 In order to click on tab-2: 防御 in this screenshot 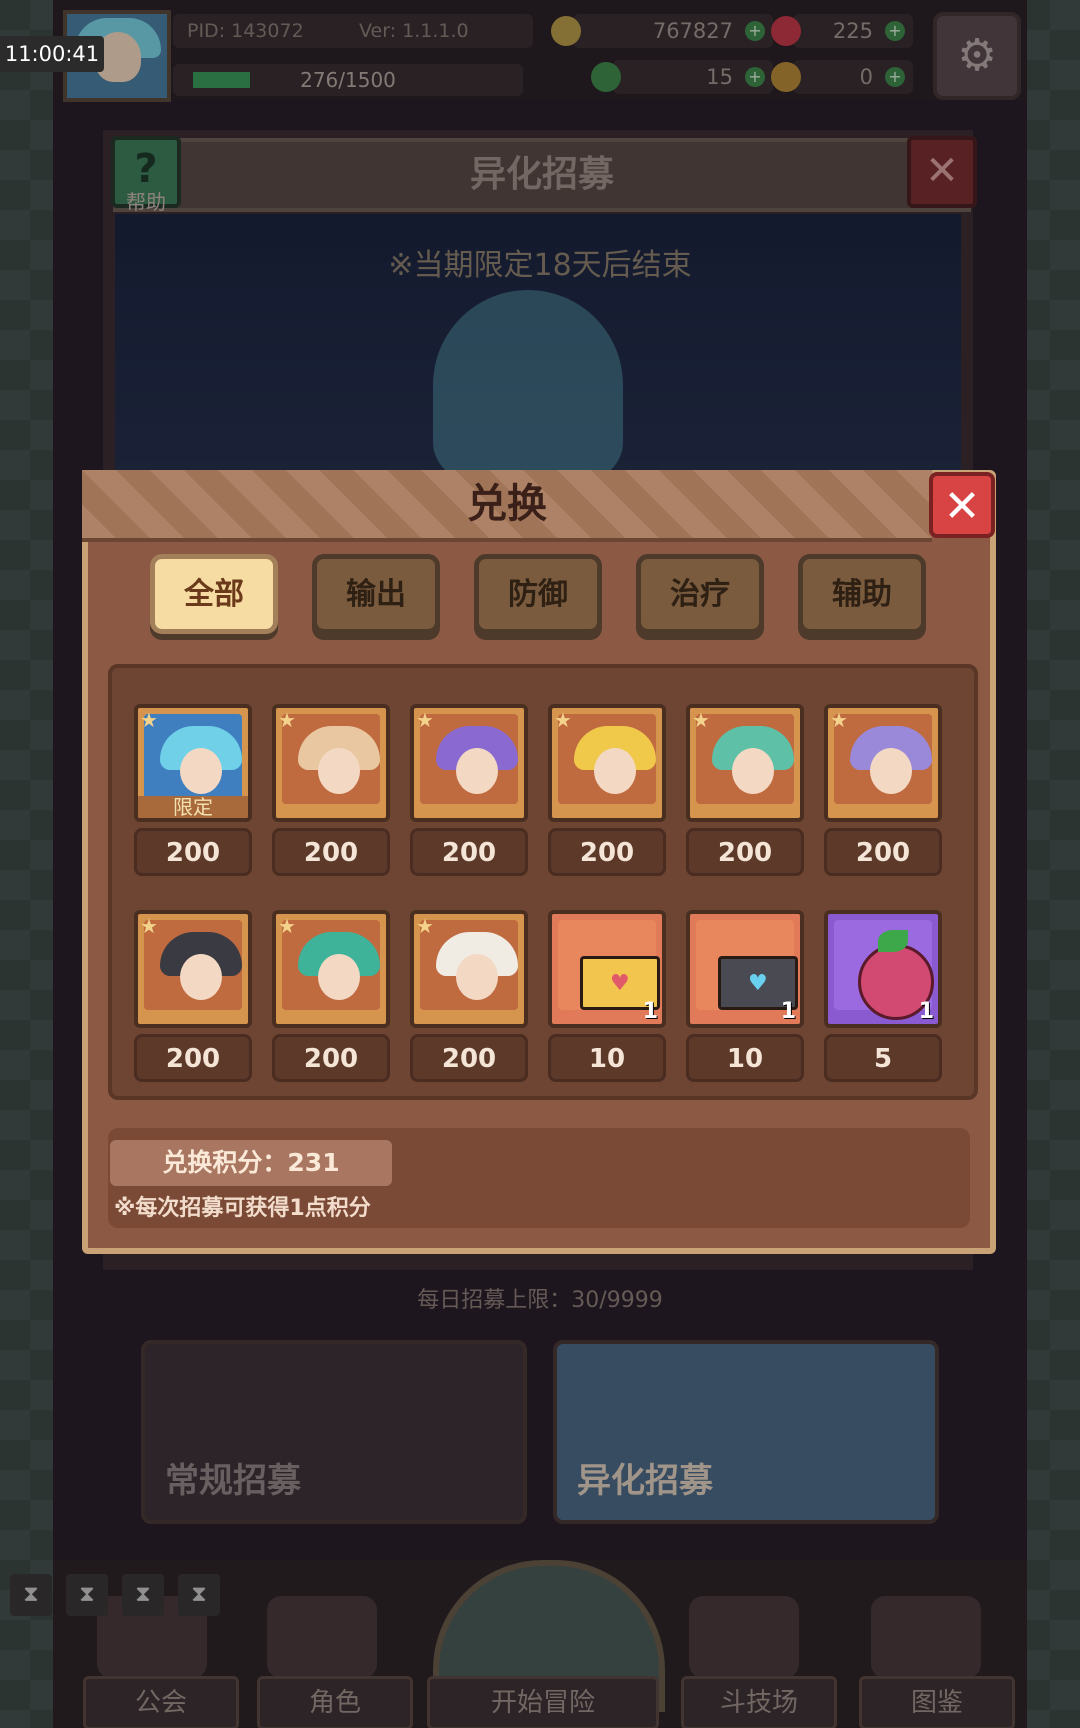, I will do `click(538, 594)`.